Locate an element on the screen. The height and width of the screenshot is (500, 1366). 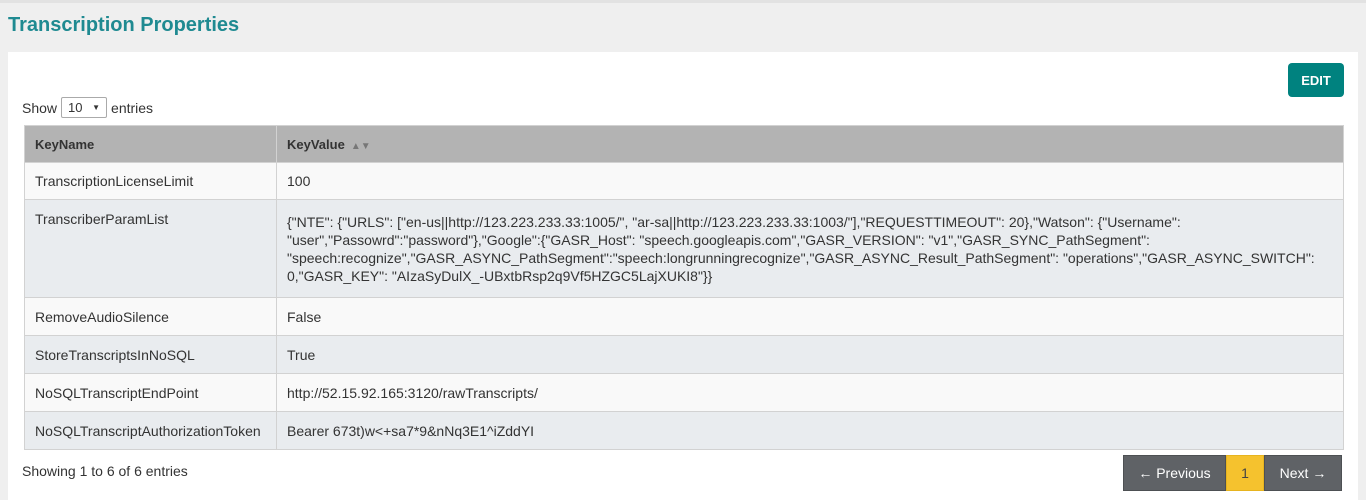
column-header-keyname: KeyName is located at coordinates (150, 144).